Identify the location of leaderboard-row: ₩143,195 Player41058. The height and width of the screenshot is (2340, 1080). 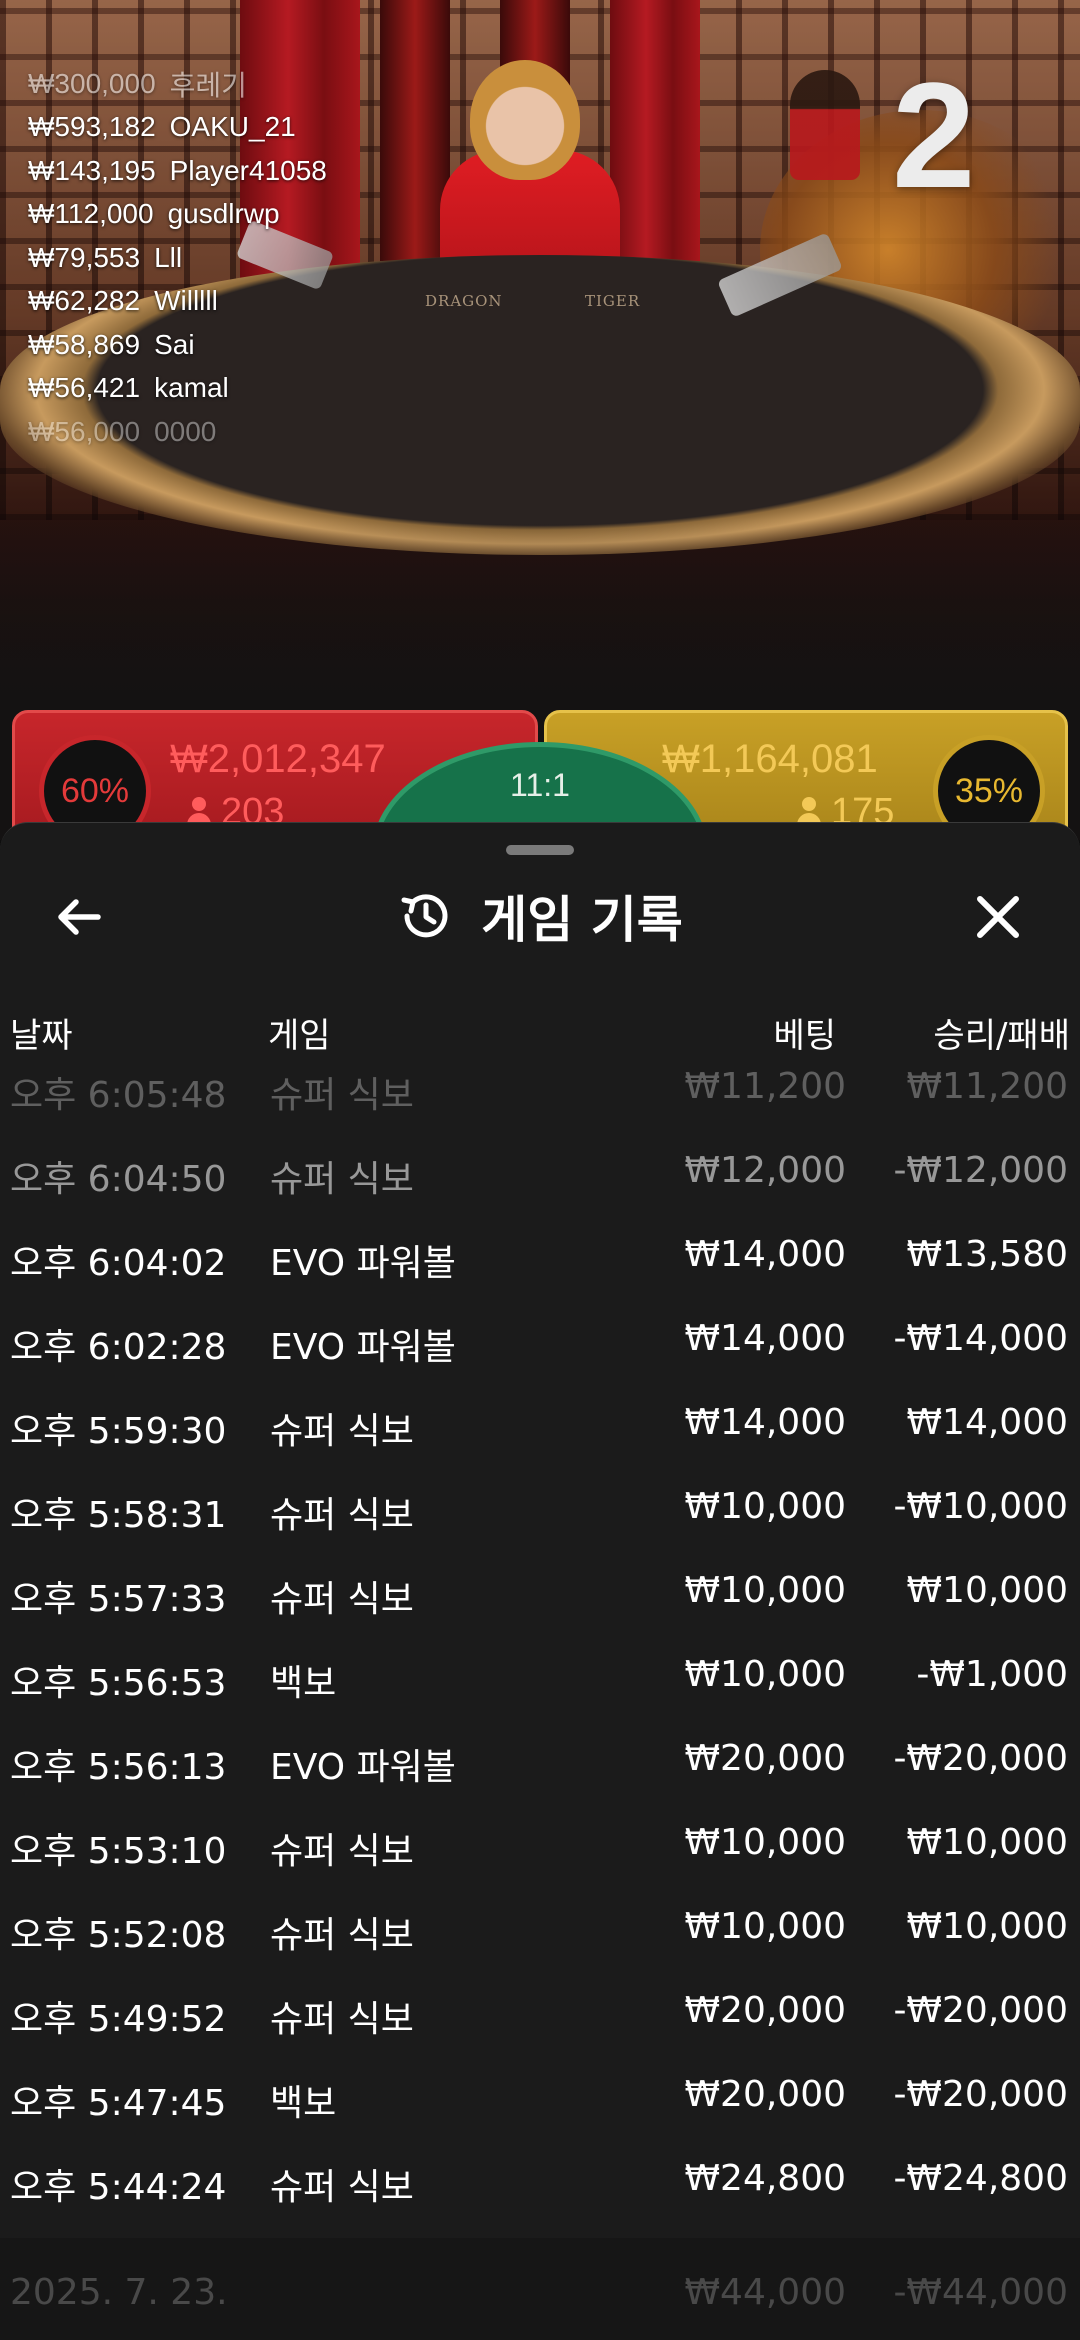
(208, 171).